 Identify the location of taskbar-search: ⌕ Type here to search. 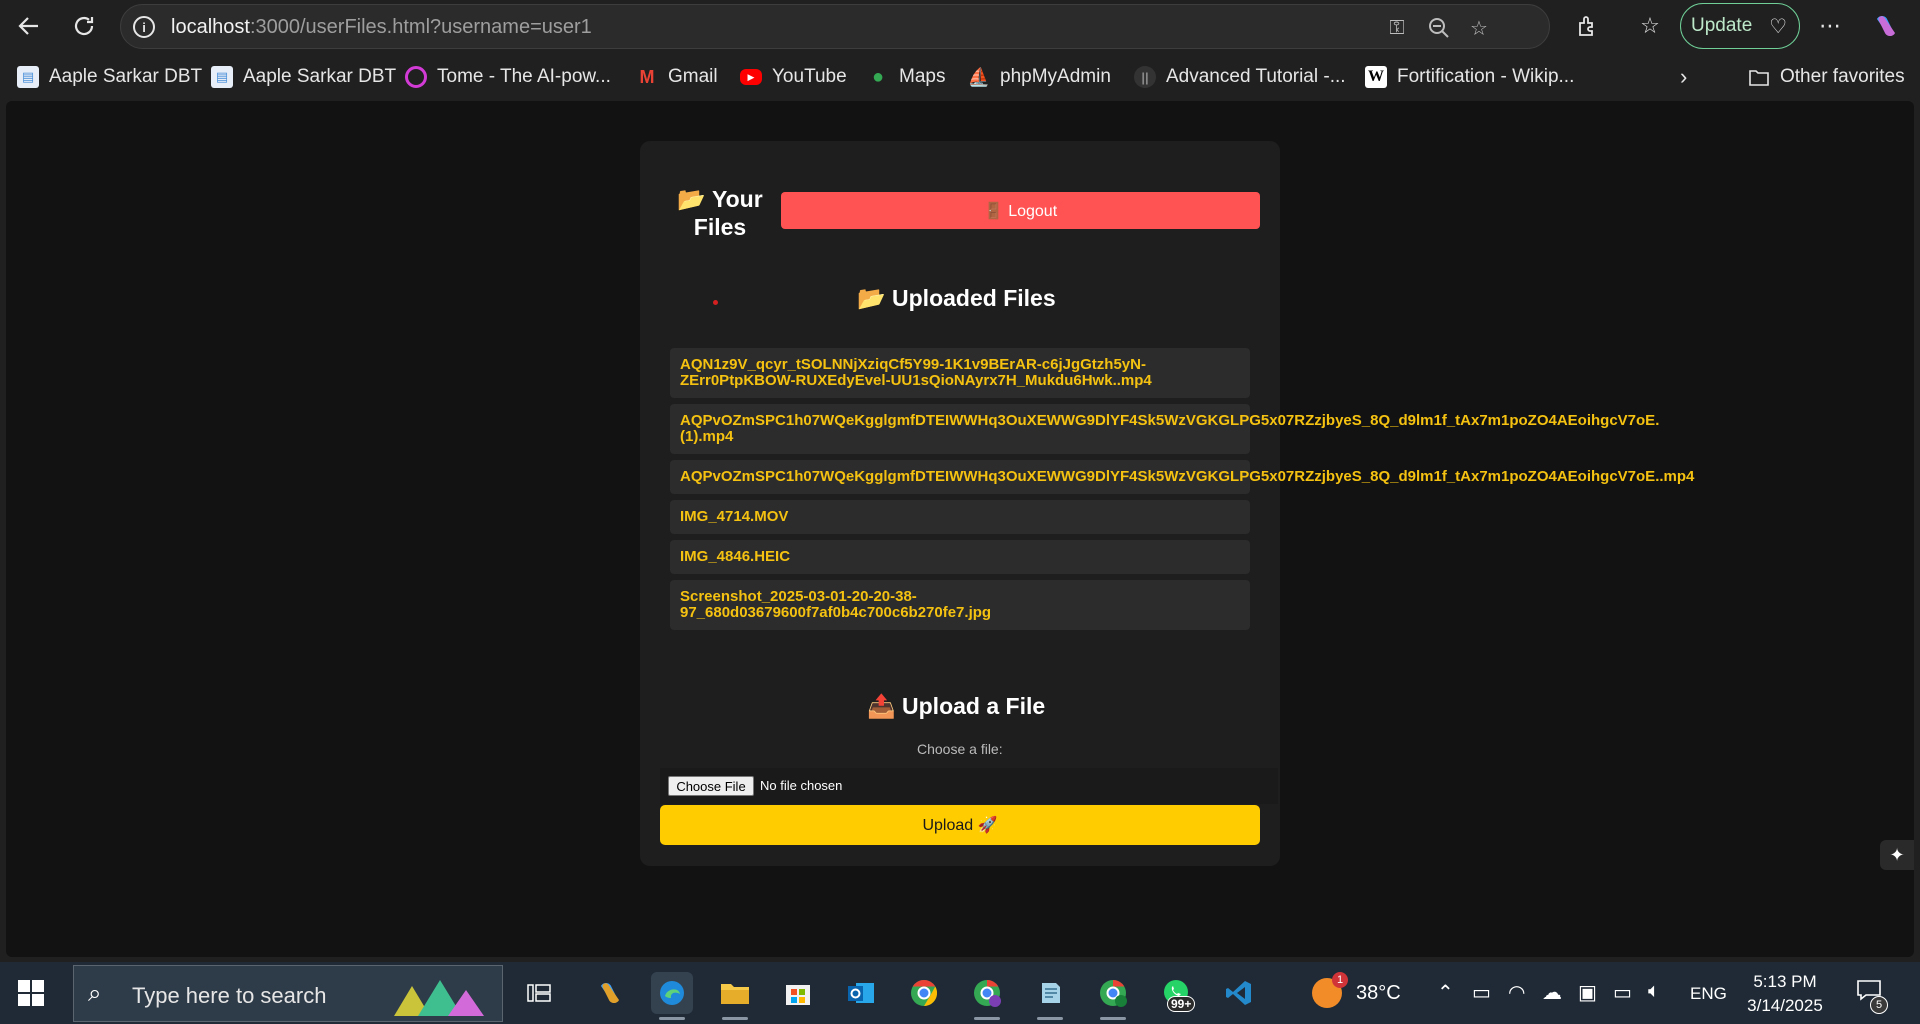
(288, 993).